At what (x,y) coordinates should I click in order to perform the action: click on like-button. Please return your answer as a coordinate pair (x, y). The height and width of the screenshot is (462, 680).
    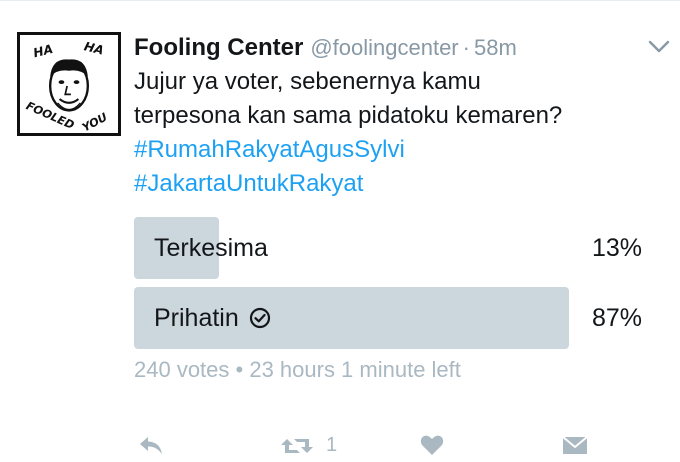
    Looking at the image, I should click on (432, 445).